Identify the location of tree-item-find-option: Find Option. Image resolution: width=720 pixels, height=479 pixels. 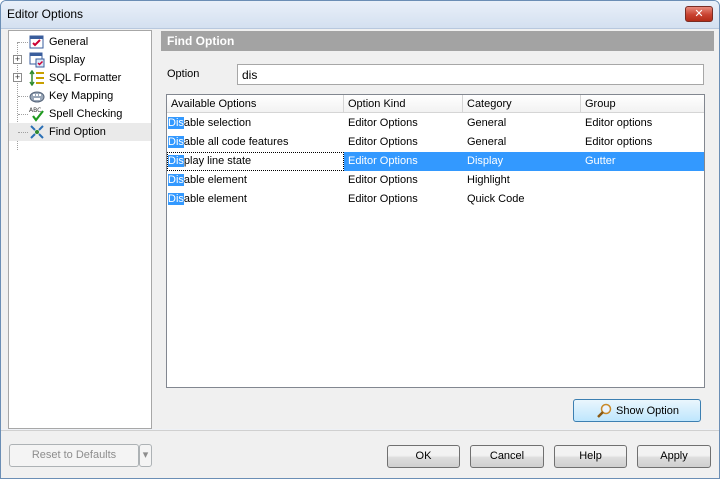
(80, 132).